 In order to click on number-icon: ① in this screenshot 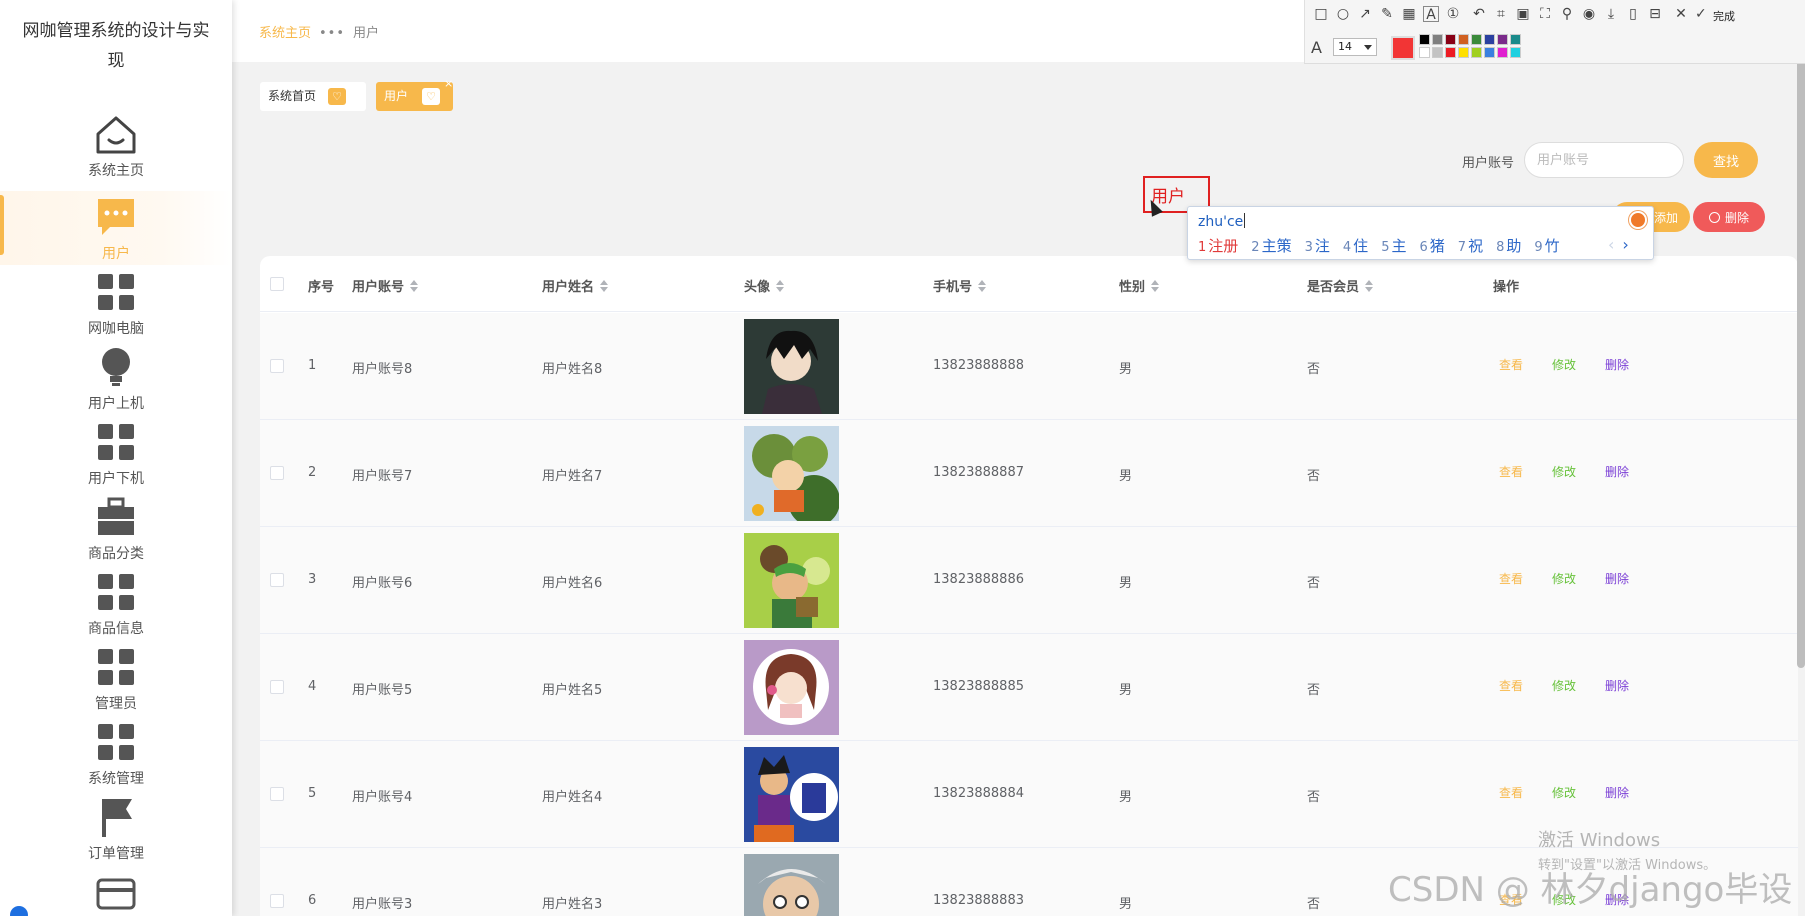, I will do `click(1453, 14)`.